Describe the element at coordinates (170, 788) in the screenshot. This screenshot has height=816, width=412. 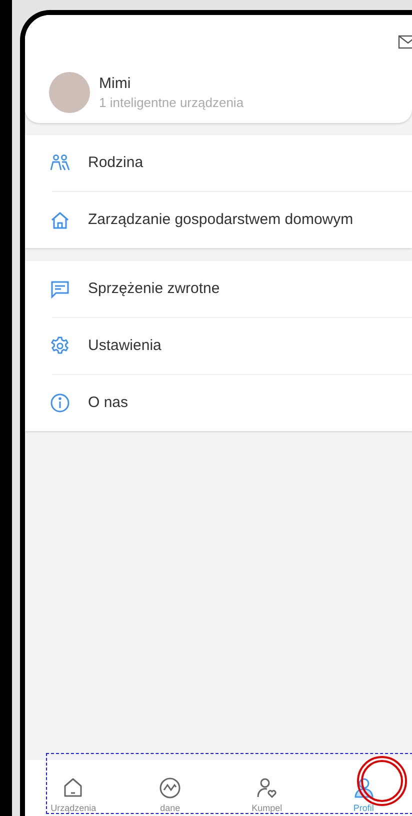
I see `chart-icon` at that location.